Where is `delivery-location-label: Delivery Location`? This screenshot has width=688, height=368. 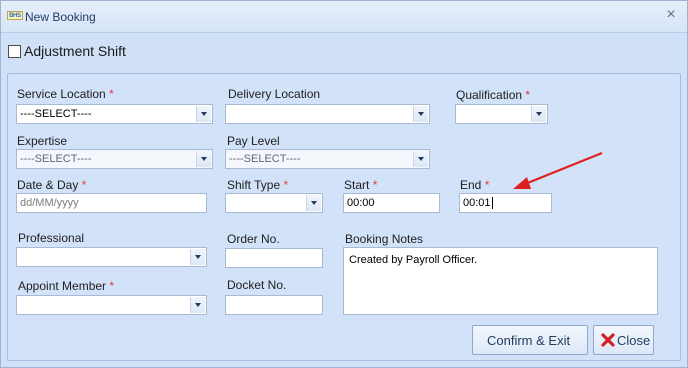 delivery-location-label: Delivery Location is located at coordinates (274, 94).